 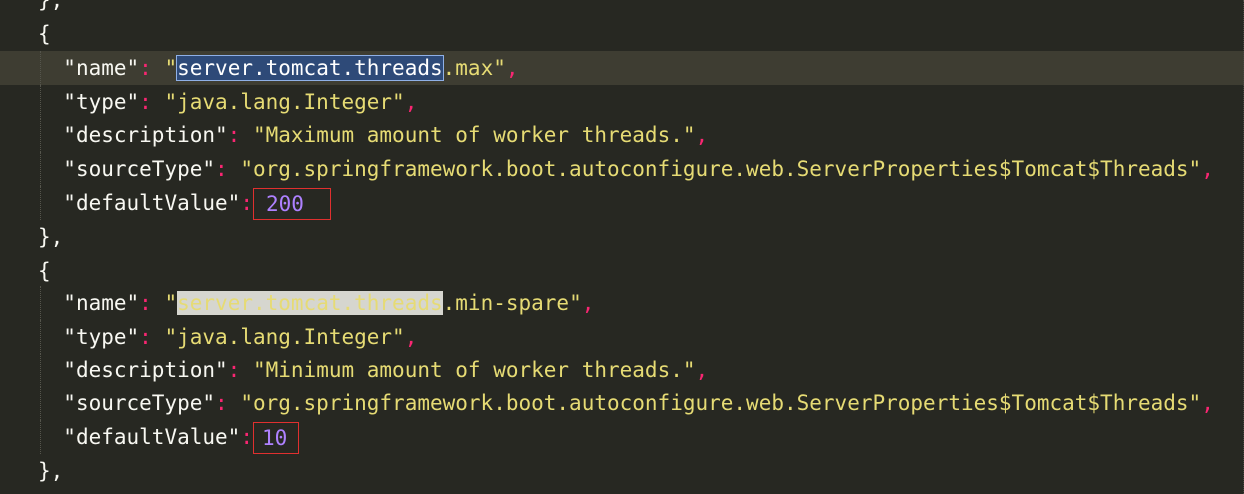 I want to click on json-number: 200, so click(x=284, y=204).